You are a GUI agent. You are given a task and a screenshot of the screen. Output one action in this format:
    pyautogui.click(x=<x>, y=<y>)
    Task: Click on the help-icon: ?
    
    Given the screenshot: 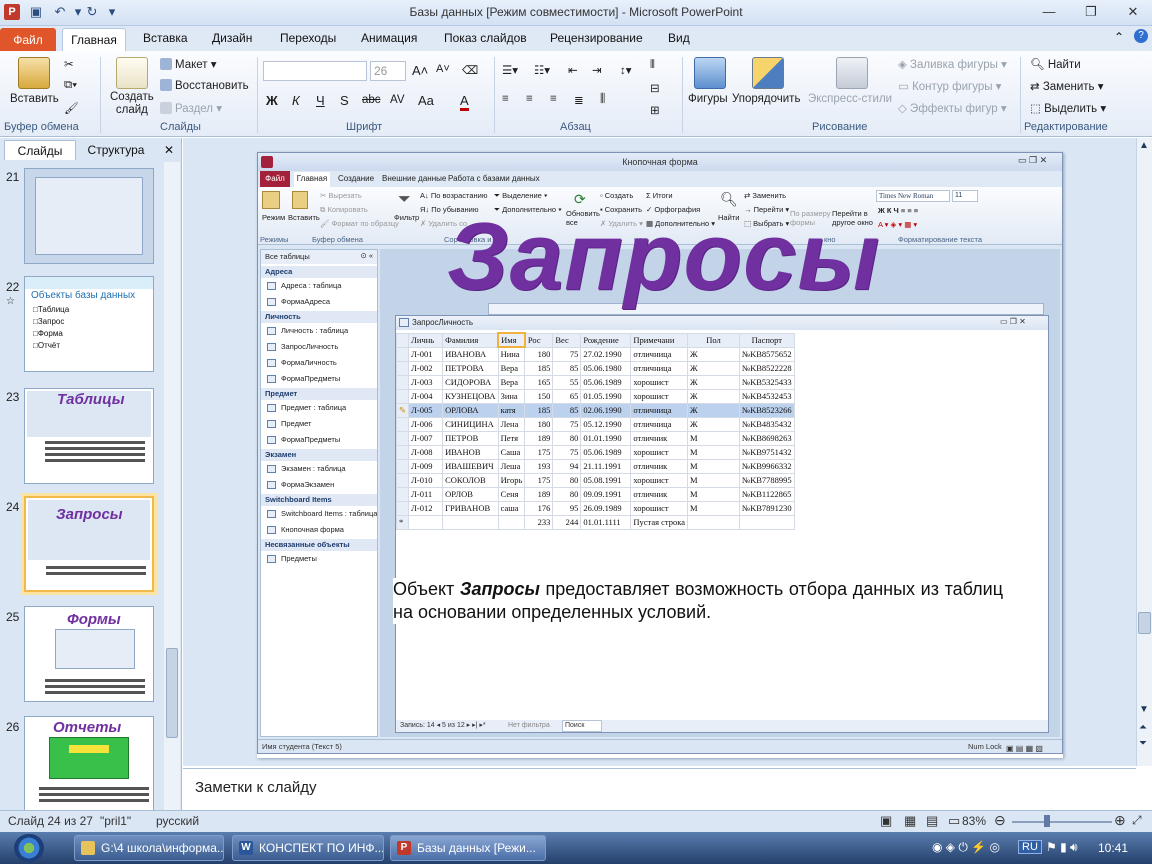 What is the action you would take?
    pyautogui.click(x=1141, y=36)
    